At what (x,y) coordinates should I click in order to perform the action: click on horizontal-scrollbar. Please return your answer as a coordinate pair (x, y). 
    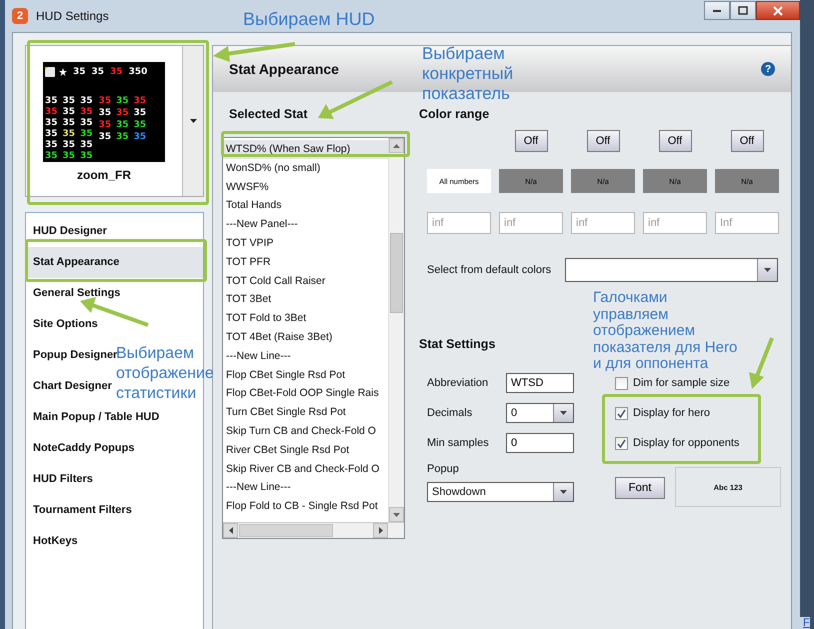
    Looking at the image, I should click on (313, 530).